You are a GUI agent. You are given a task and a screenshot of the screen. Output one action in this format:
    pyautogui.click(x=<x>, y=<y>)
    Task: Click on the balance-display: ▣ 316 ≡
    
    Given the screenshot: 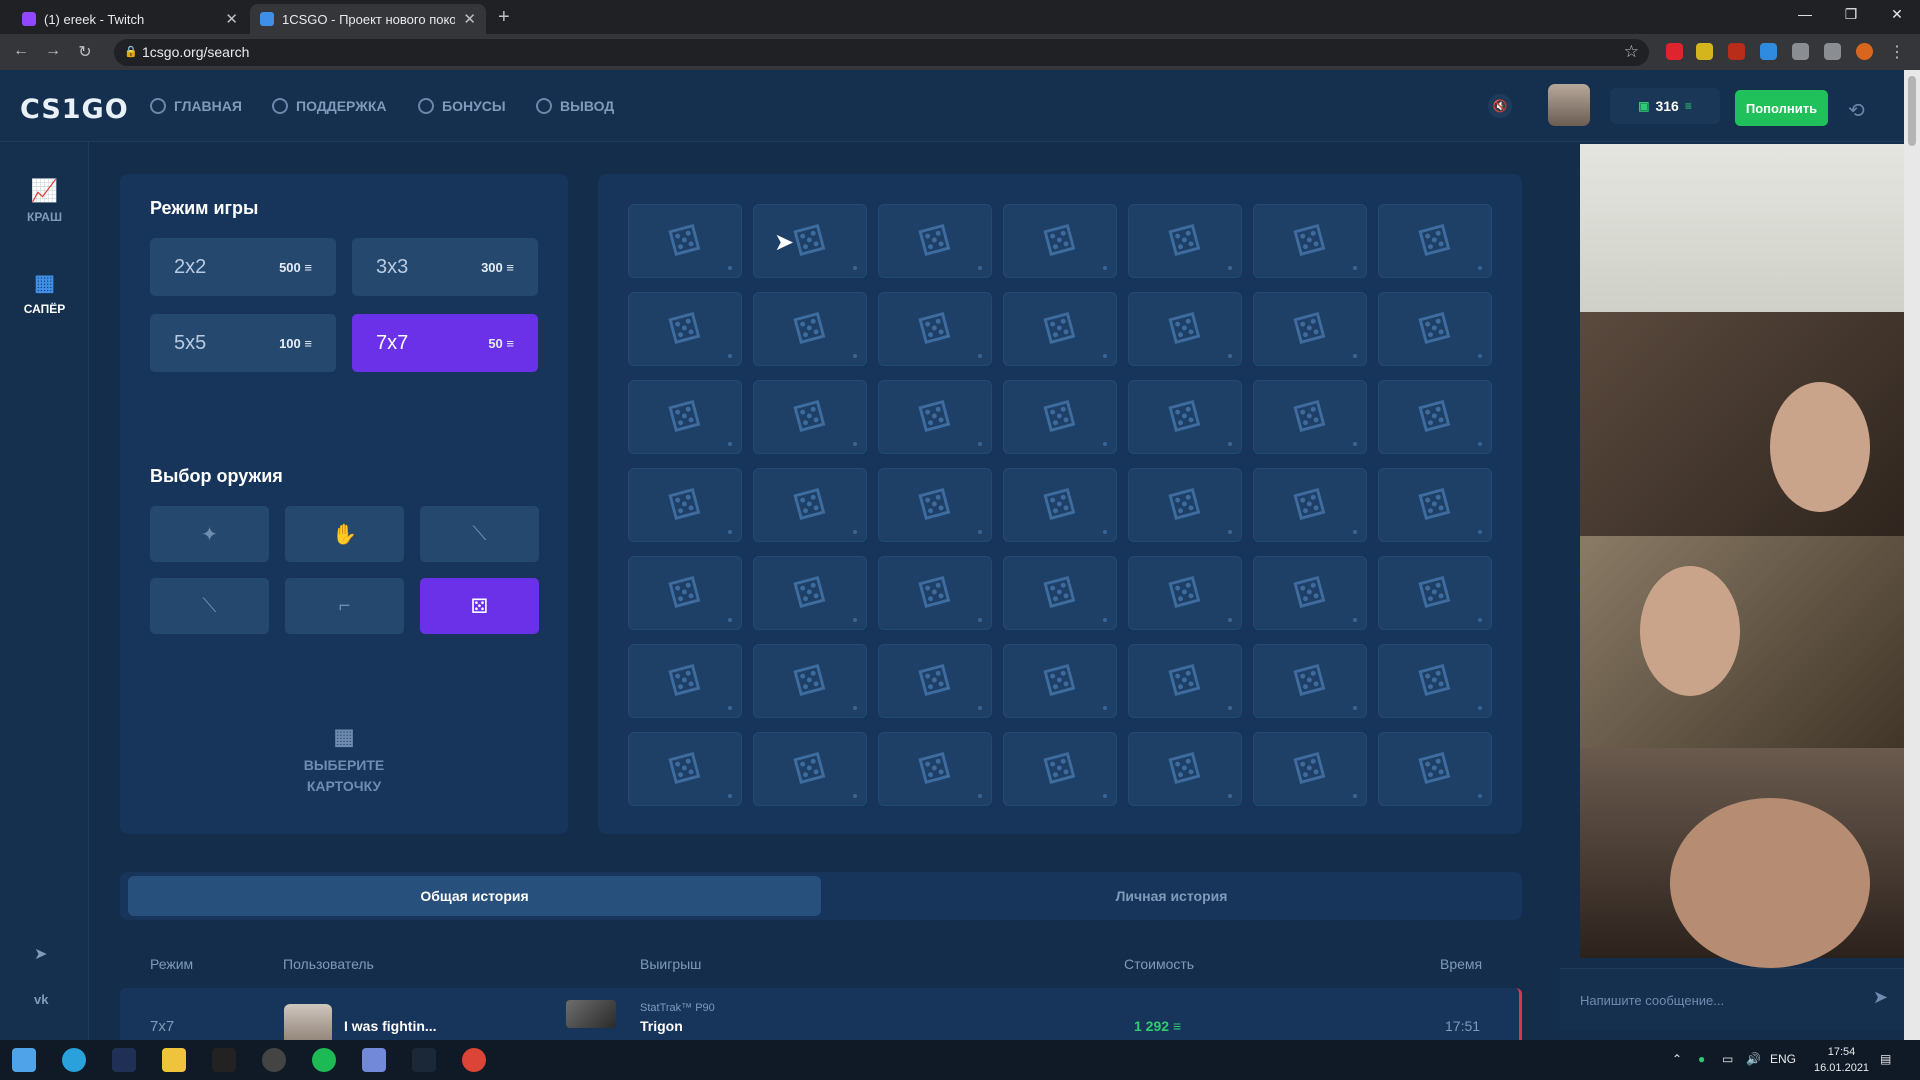 What is the action you would take?
    pyautogui.click(x=1665, y=106)
    